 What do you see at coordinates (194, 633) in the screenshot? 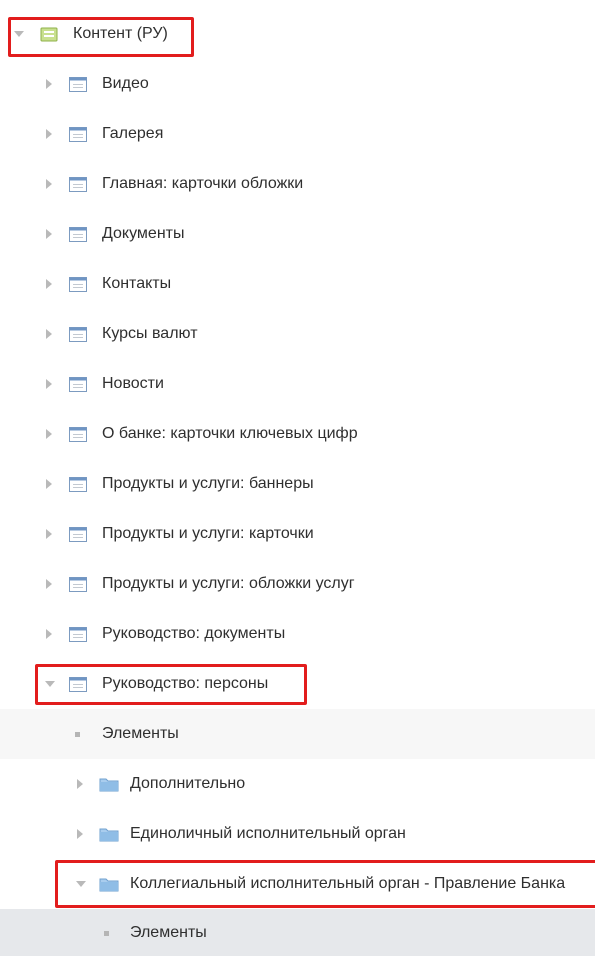
I see `tree-node-label: Руководство: документы` at bounding box center [194, 633].